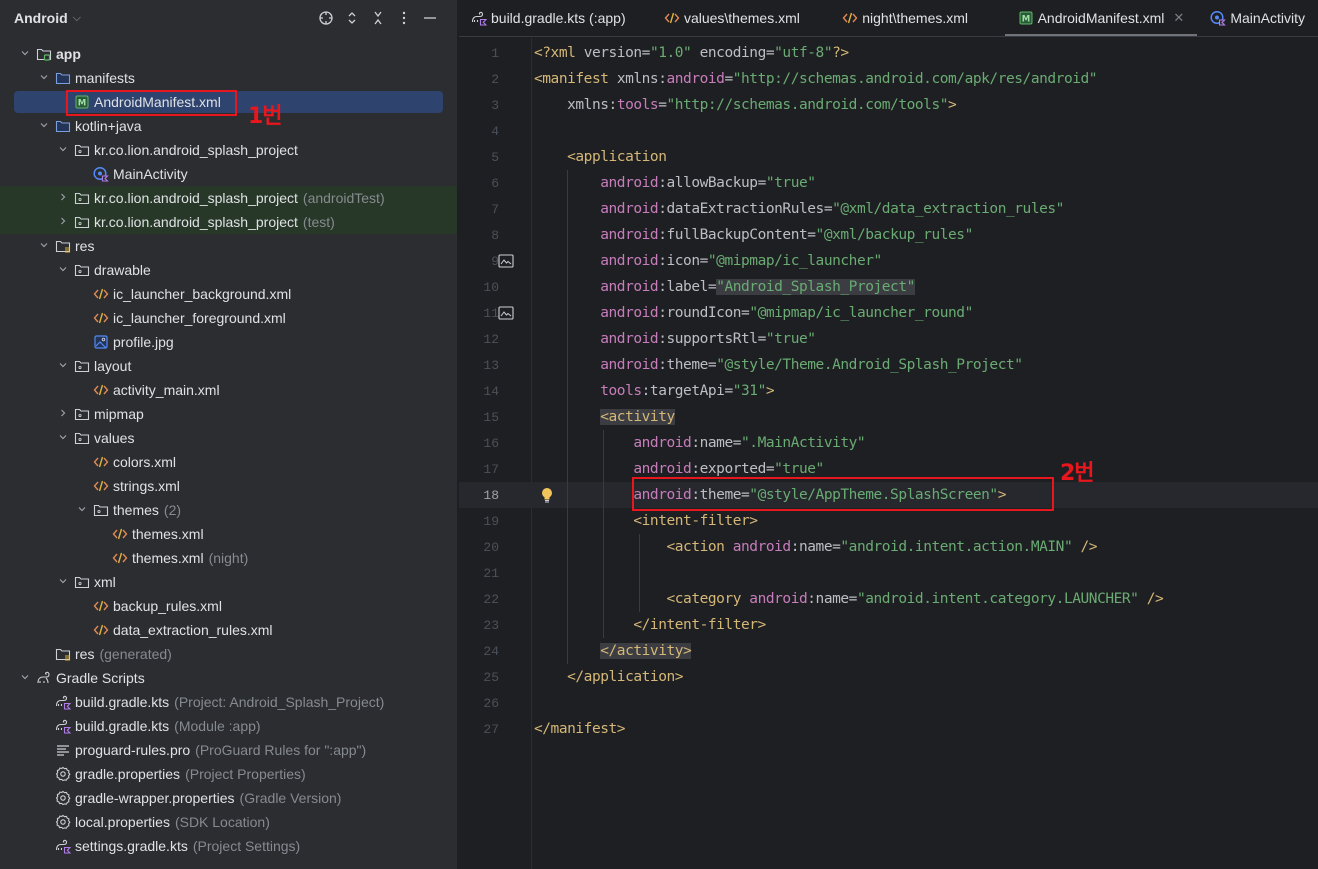 The width and height of the screenshot is (1318, 869). I want to click on tree-item-drawable: drawable, so click(228, 270).